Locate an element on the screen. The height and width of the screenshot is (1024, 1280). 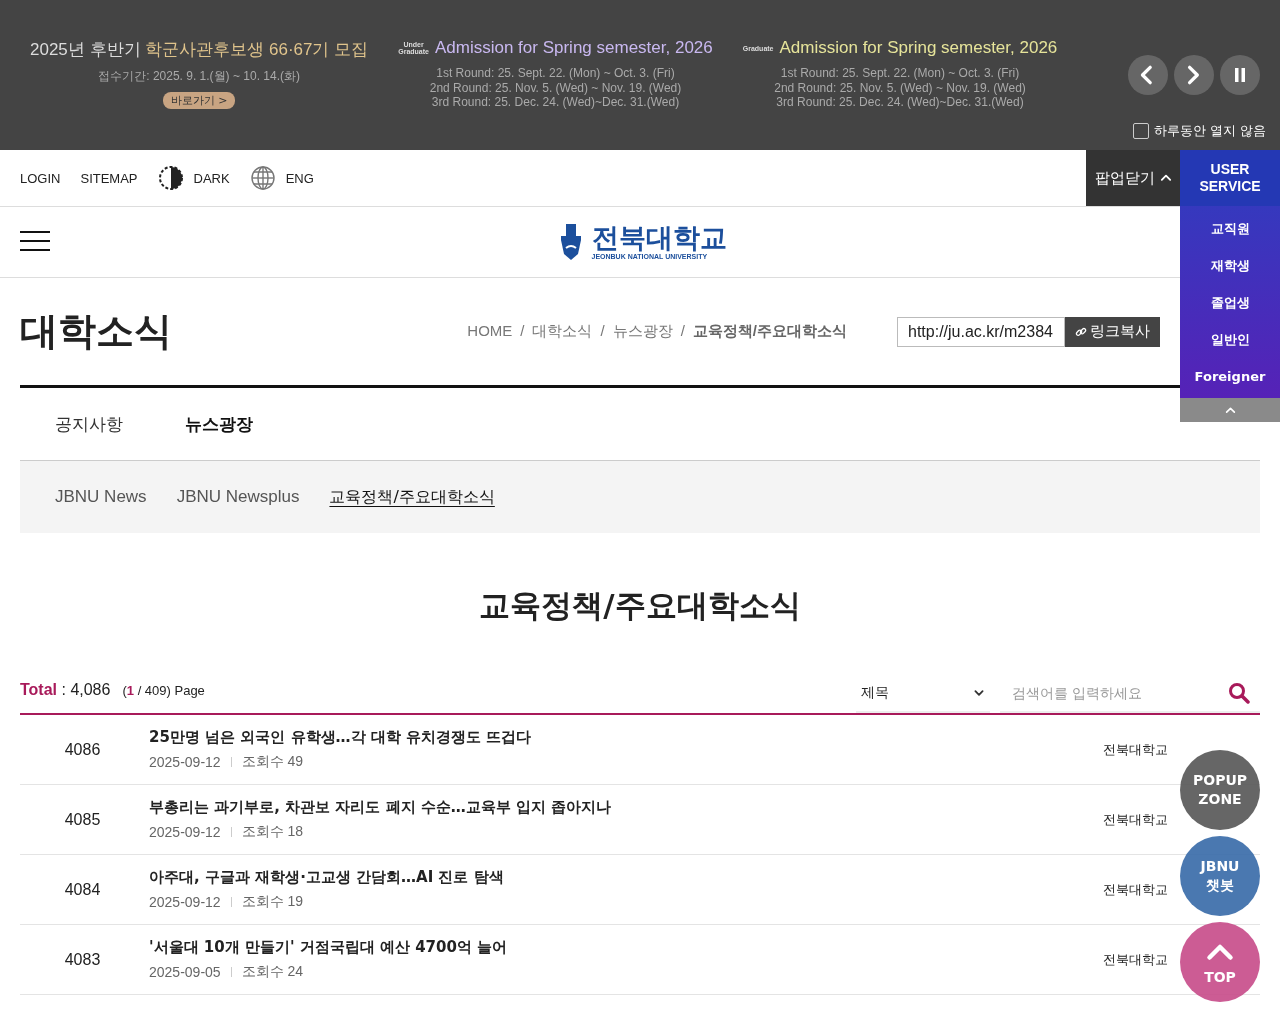
globe-icon is located at coordinates (262, 178).